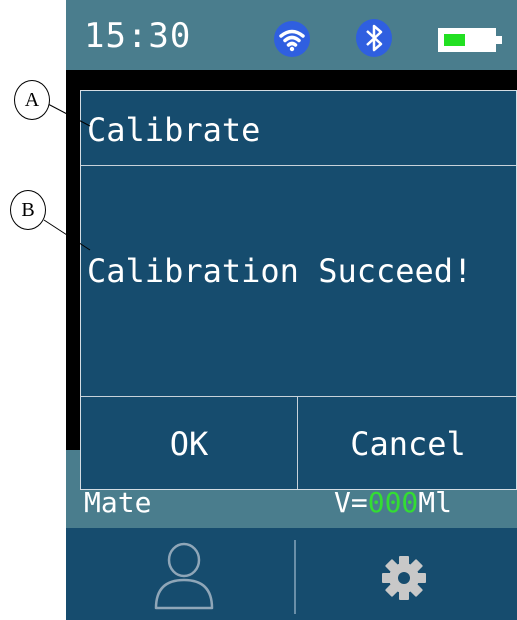 The image size is (517, 620). What do you see at coordinates (32, 100) in the screenshot?
I see `callout-a: A` at bounding box center [32, 100].